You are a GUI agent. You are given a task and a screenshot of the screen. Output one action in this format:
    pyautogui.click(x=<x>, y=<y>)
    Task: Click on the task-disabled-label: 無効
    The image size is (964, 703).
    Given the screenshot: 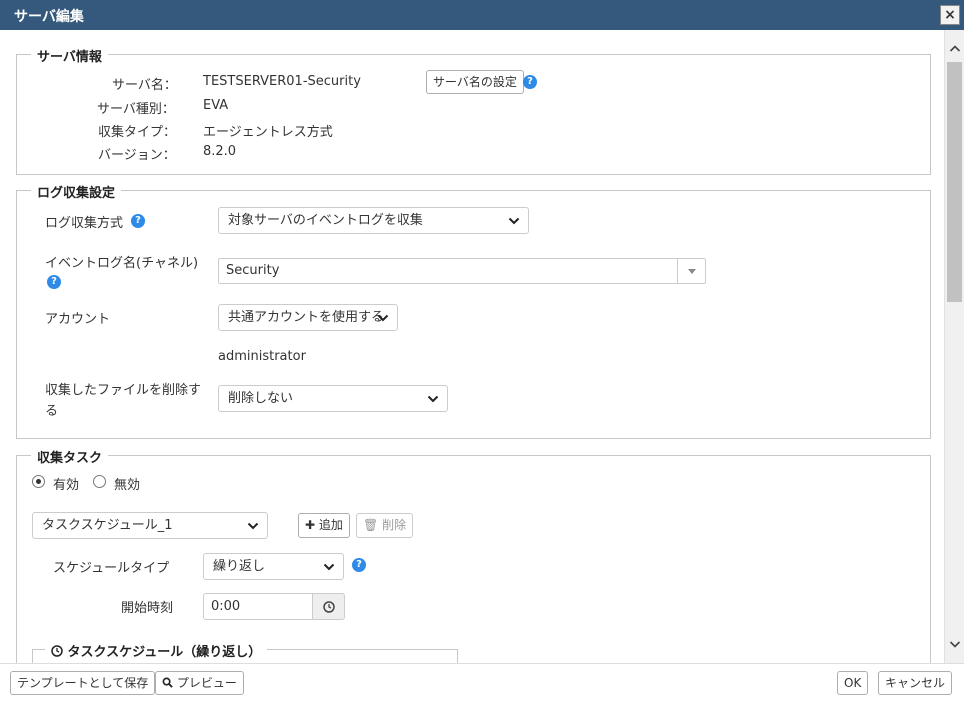 What is the action you would take?
    pyautogui.click(x=127, y=483)
    